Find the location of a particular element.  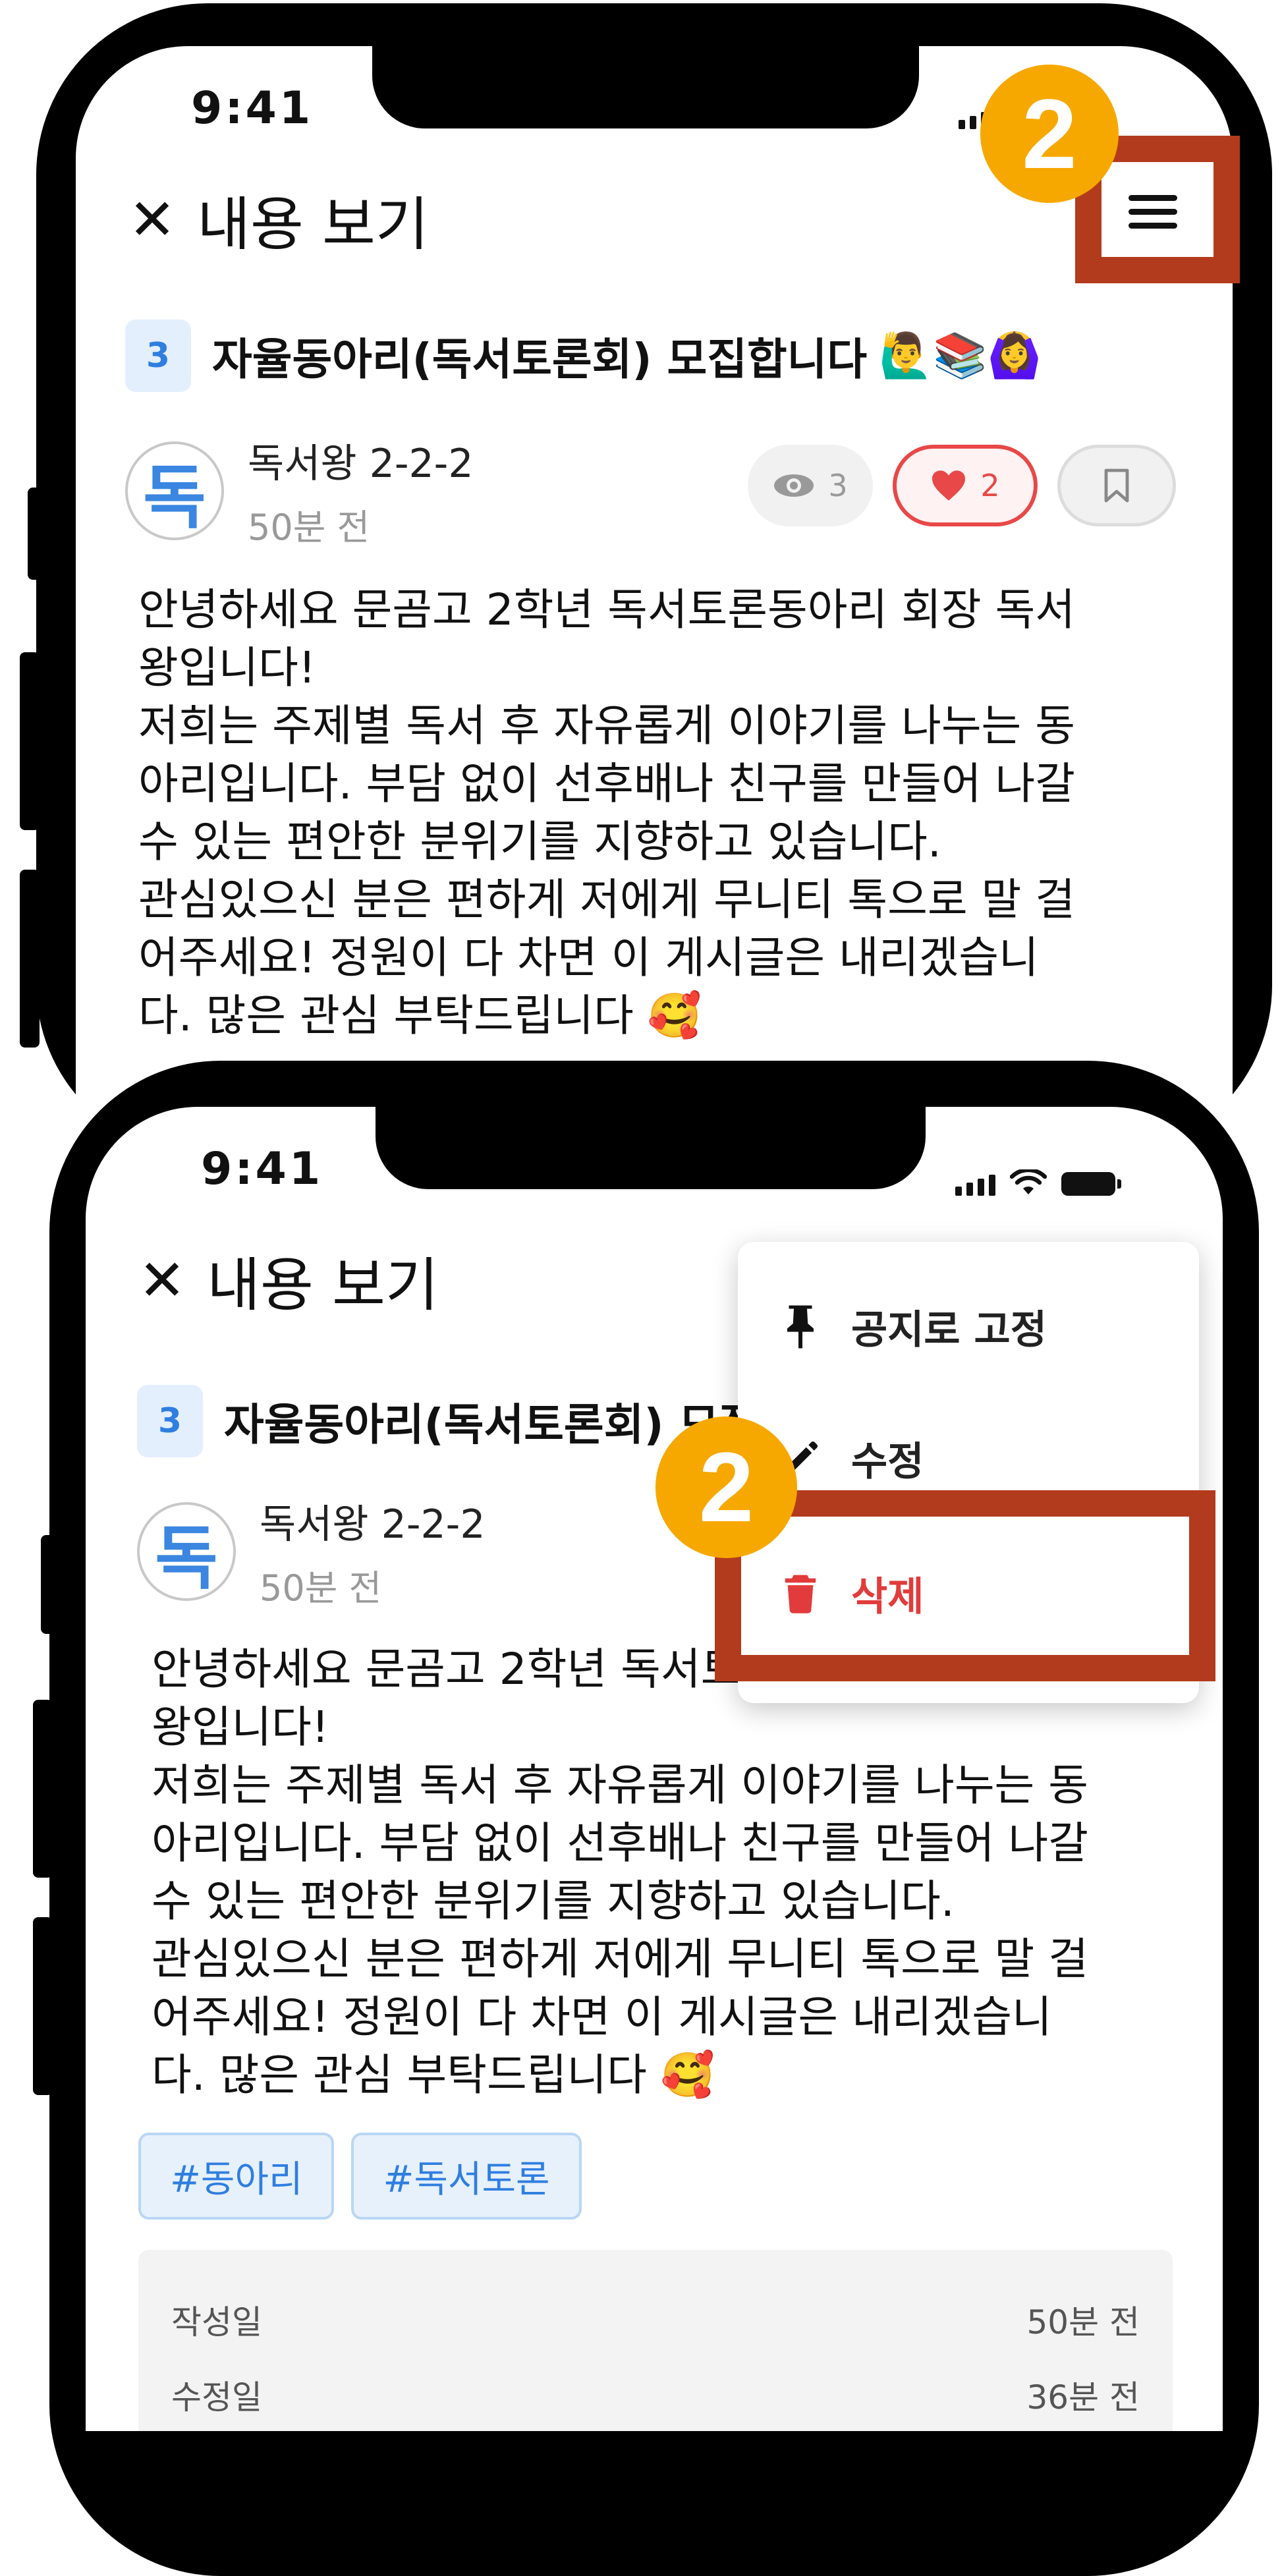

info-label: 작성일 is located at coordinates (217, 2322).